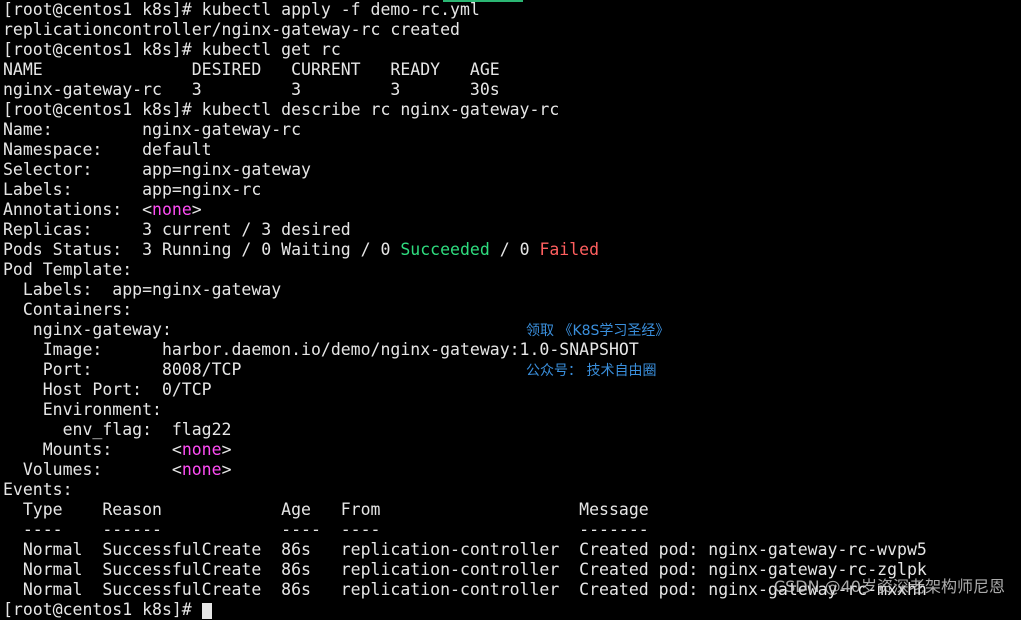  I want to click on terminal-line: Events:, so click(511, 490).